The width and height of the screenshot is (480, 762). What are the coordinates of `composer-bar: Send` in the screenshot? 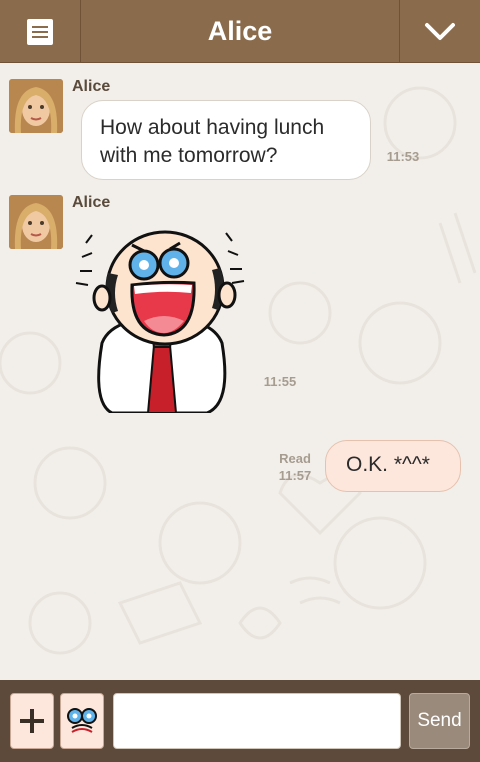 It's located at (240, 721).